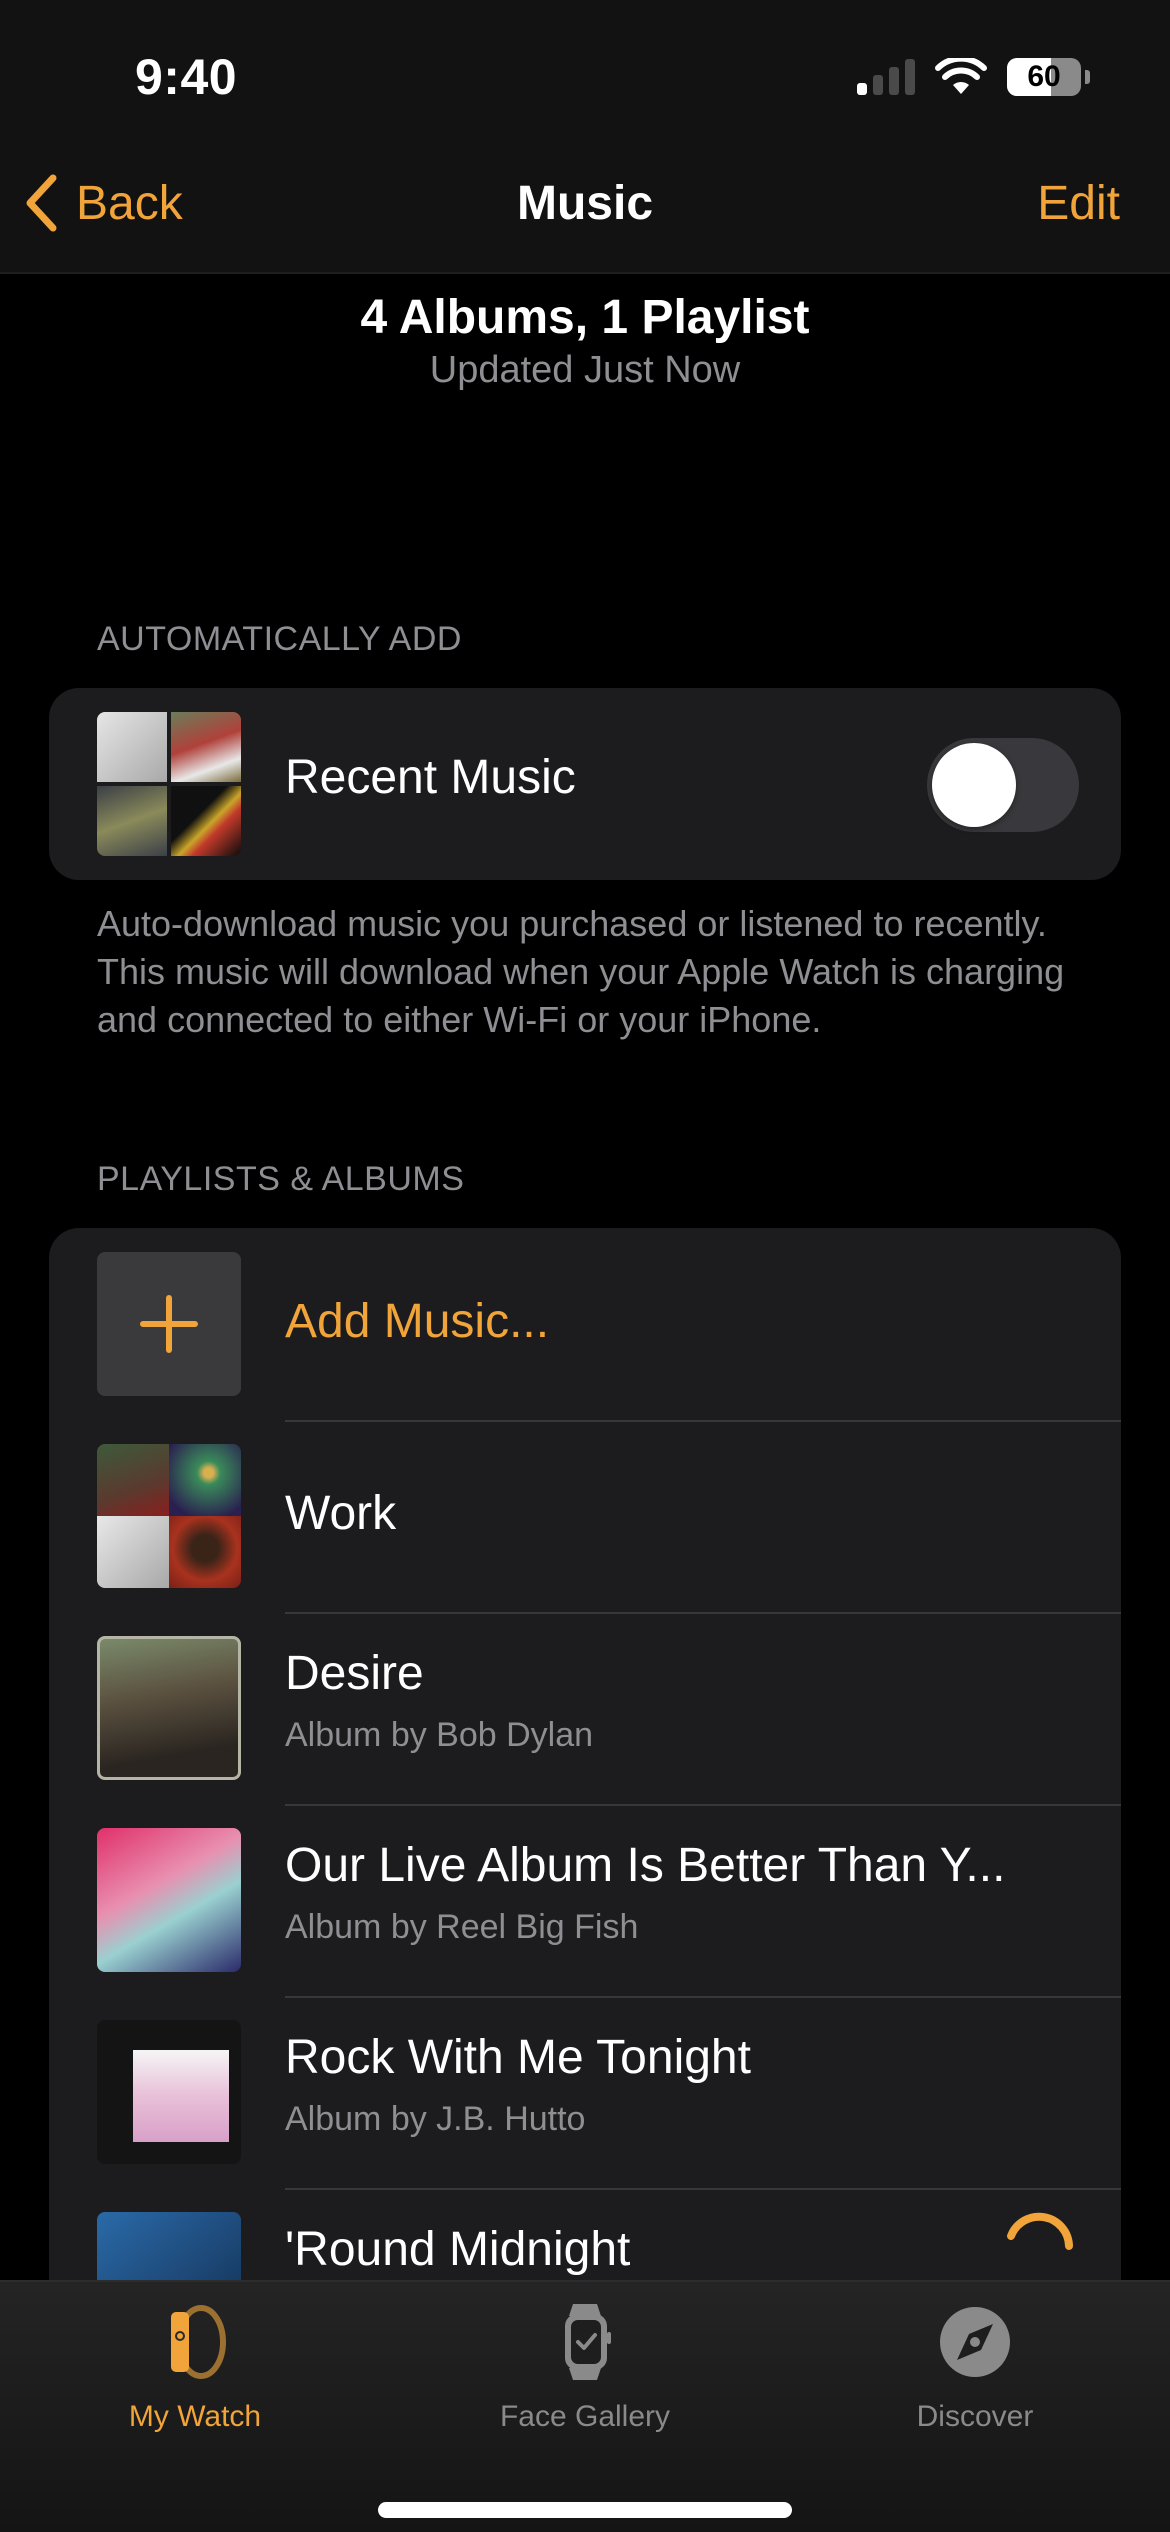  What do you see at coordinates (518, 2057) in the screenshot?
I see `item-title: Rock With Me Tonight` at bounding box center [518, 2057].